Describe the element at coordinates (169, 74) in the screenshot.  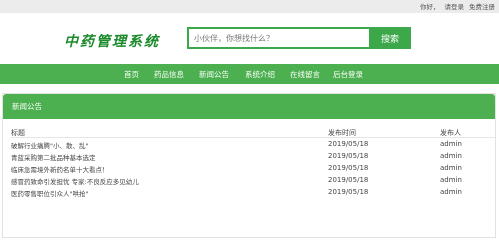
I see `nav-item-drugs: 药品信息` at that location.